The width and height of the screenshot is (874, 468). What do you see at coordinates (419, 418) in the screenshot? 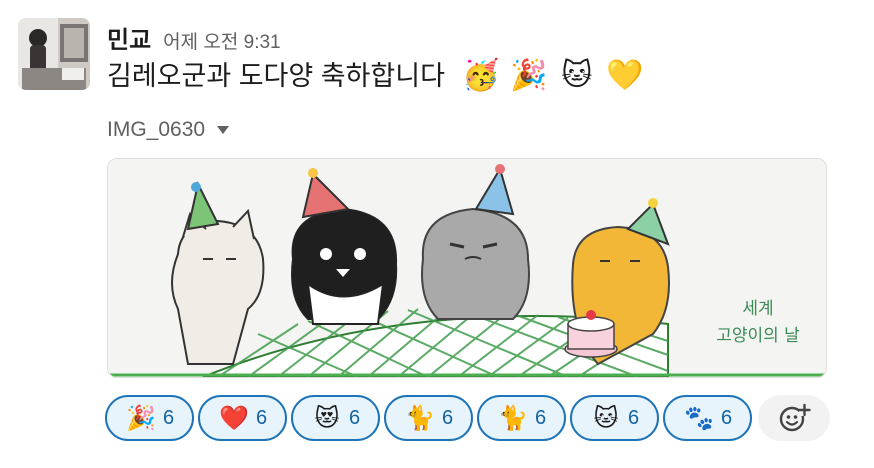
I see `black-cat-icon: 🐈` at bounding box center [419, 418].